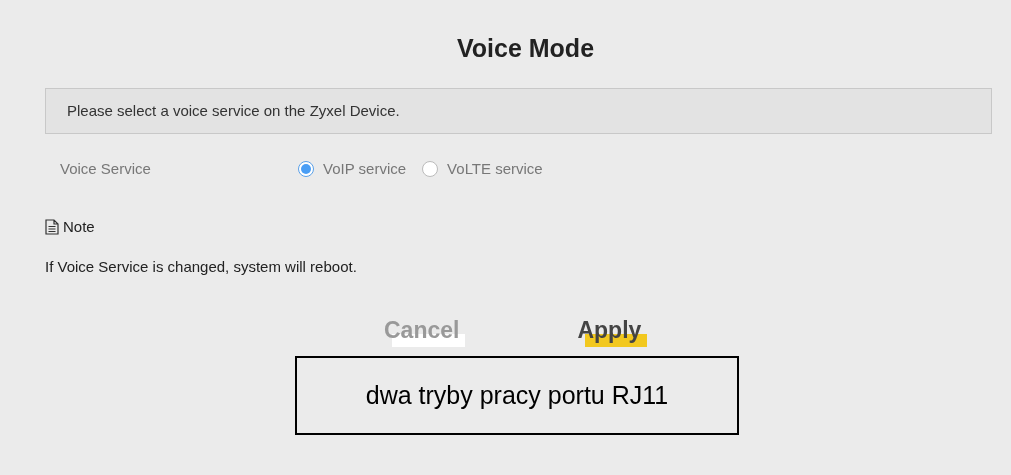 The image size is (1011, 475). Describe the element at coordinates (79, 227) in the screenshot. I see `note-heading: Note` at that location.